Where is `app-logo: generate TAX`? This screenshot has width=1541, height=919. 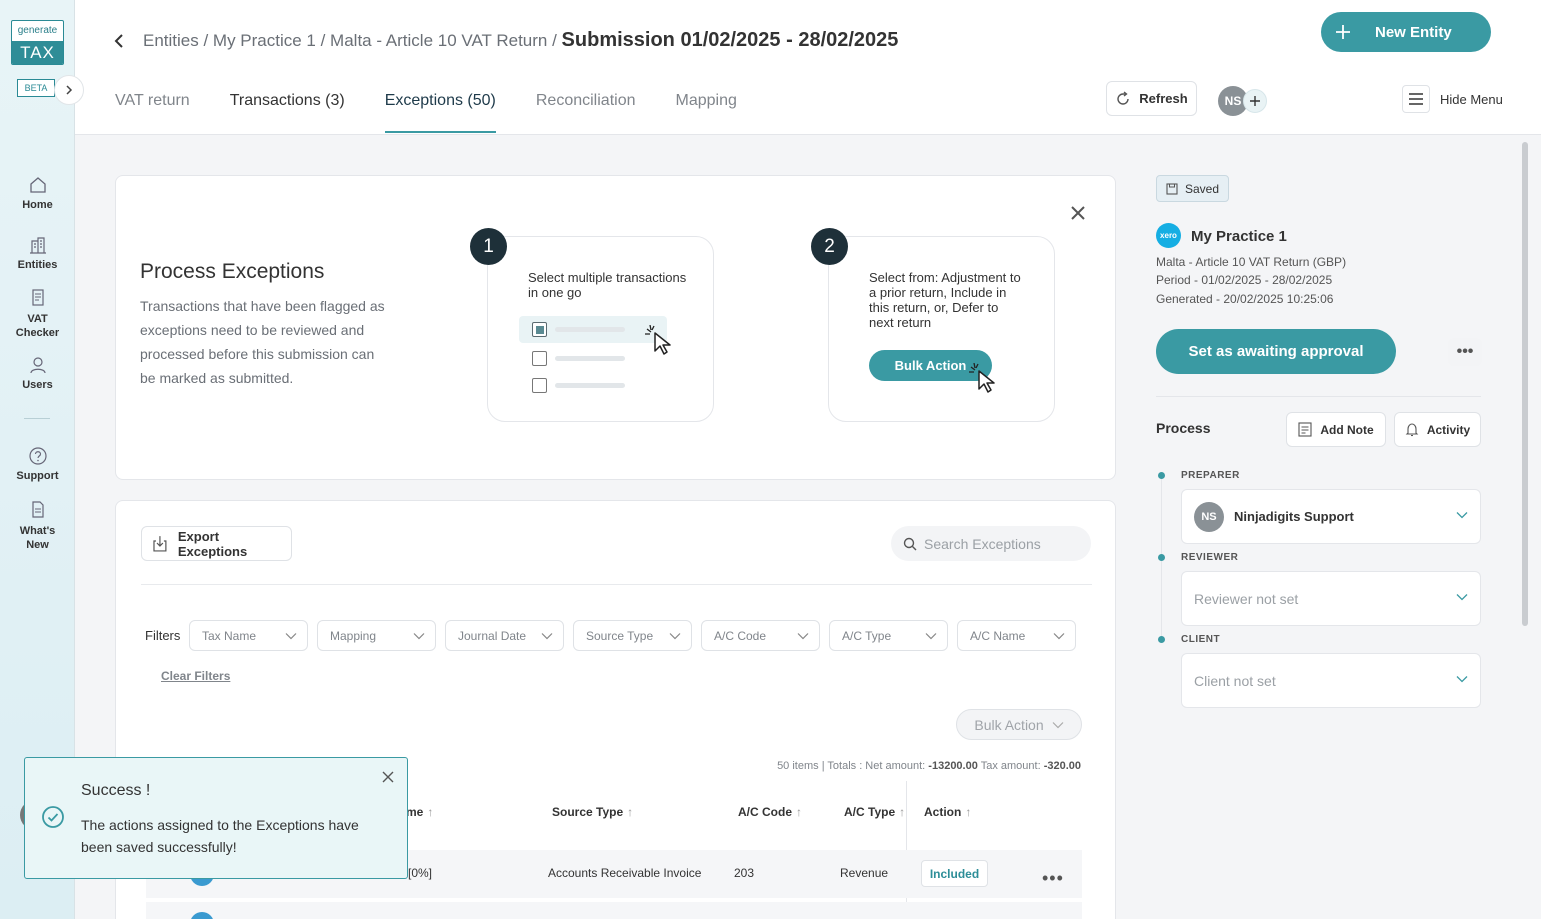 app-logo: generate TAX is located at coordinates (37, 42).